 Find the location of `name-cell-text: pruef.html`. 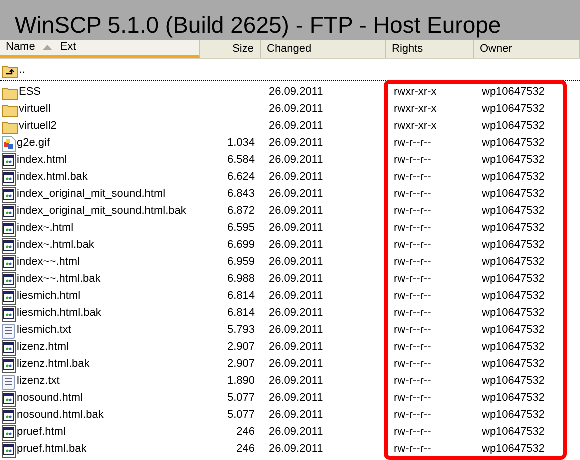

name-cell-text: pruef.html is located at coordinates (41, 432).